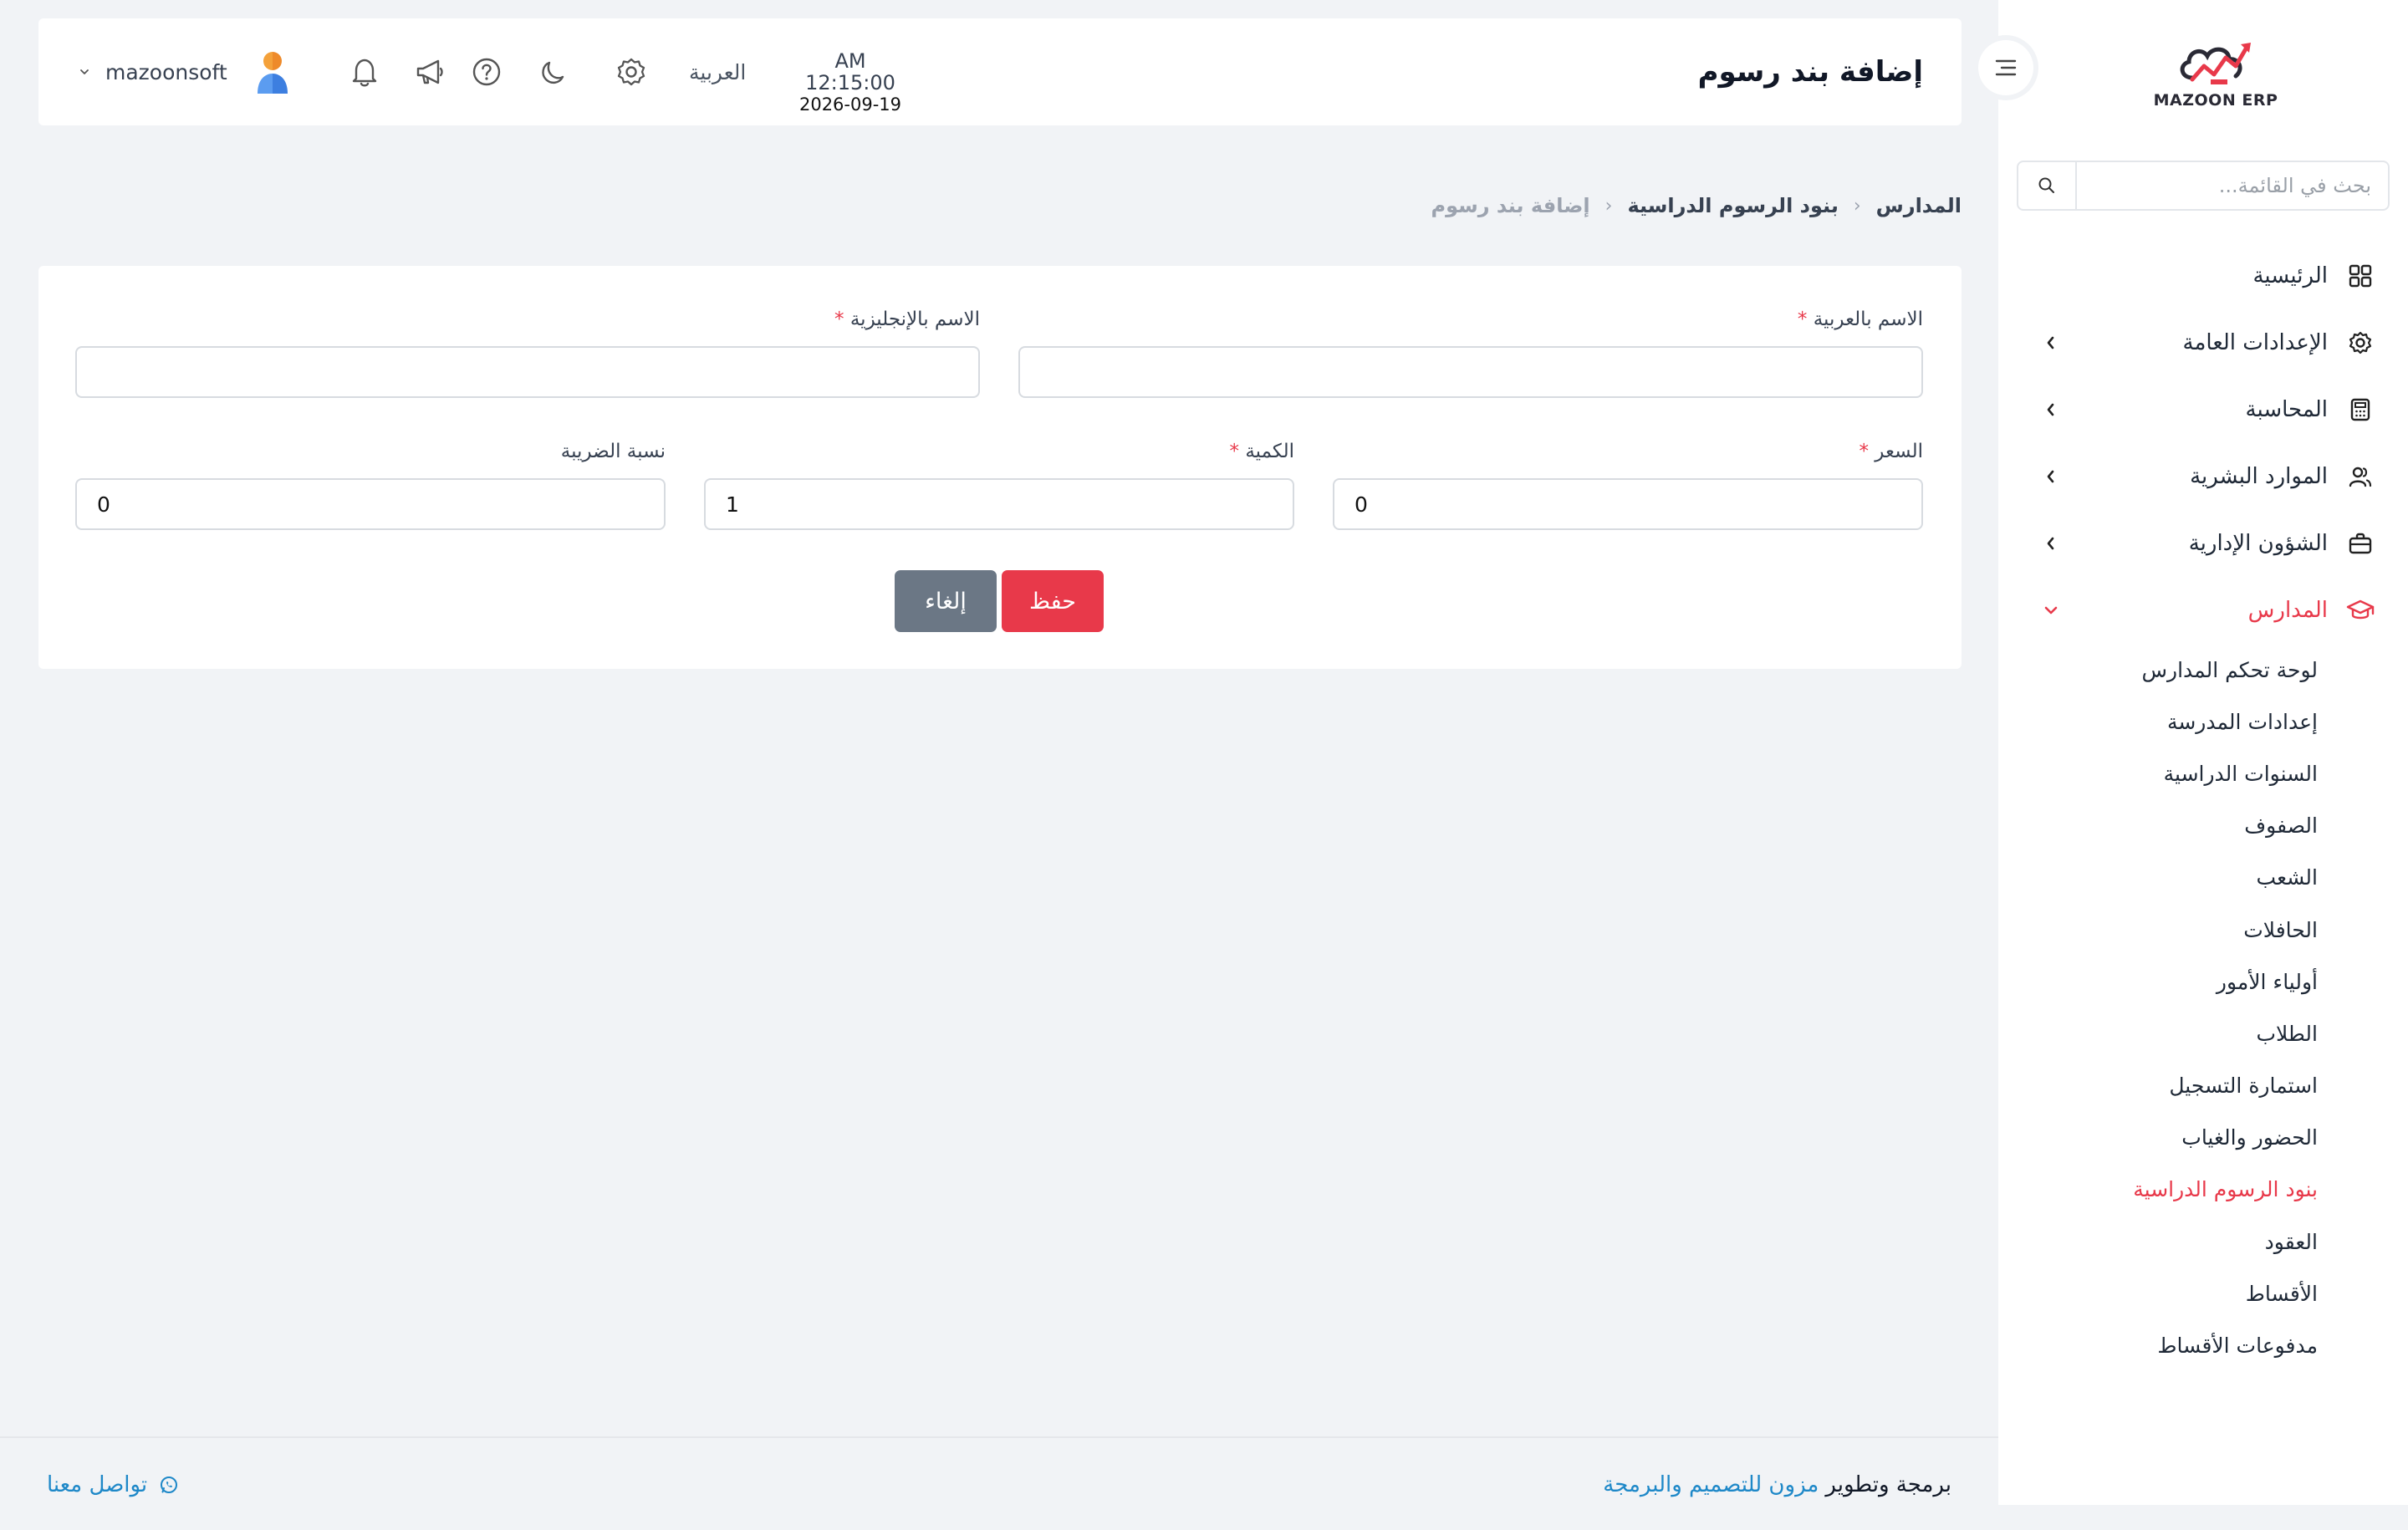 The width and height of the screenshot is (2408, 1530). What do you see at coordinates (2361, 476) in the screenshot?
I see `users-icon` at bounding box center [2361, 476].